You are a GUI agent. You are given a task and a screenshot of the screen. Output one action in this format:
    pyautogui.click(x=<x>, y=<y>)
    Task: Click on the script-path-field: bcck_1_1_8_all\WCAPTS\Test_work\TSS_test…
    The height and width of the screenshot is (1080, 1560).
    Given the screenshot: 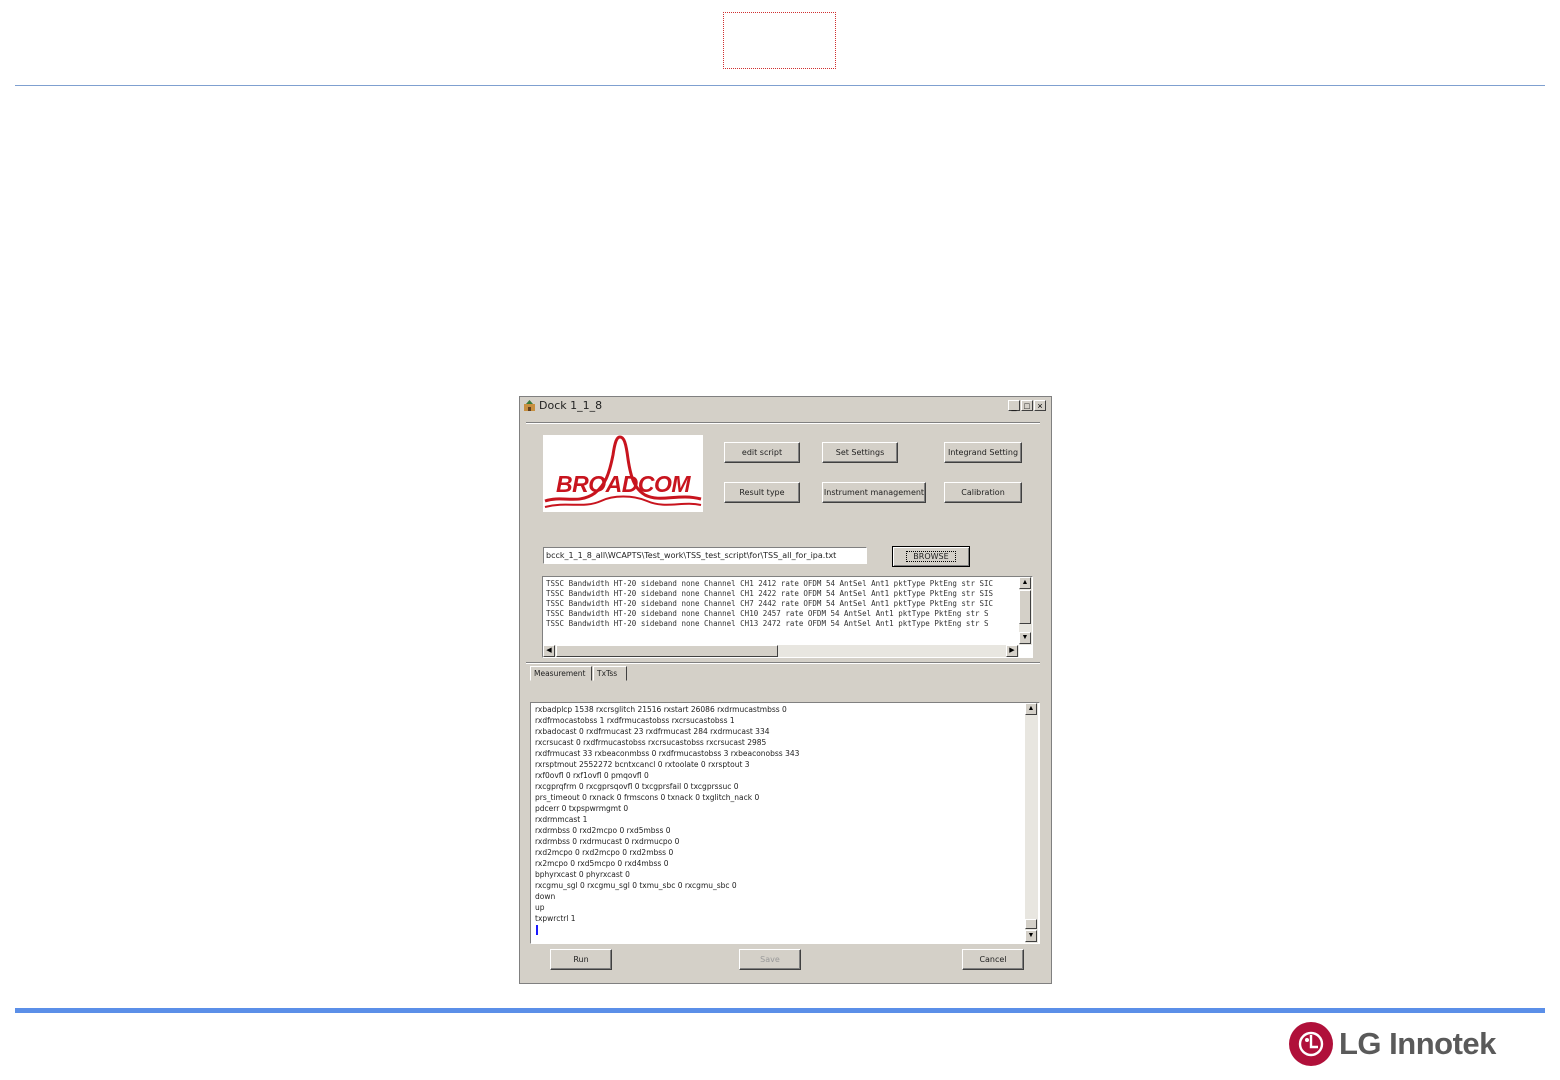 What is the action you would take?
    pyautogui.click(x=705, y=555)
    